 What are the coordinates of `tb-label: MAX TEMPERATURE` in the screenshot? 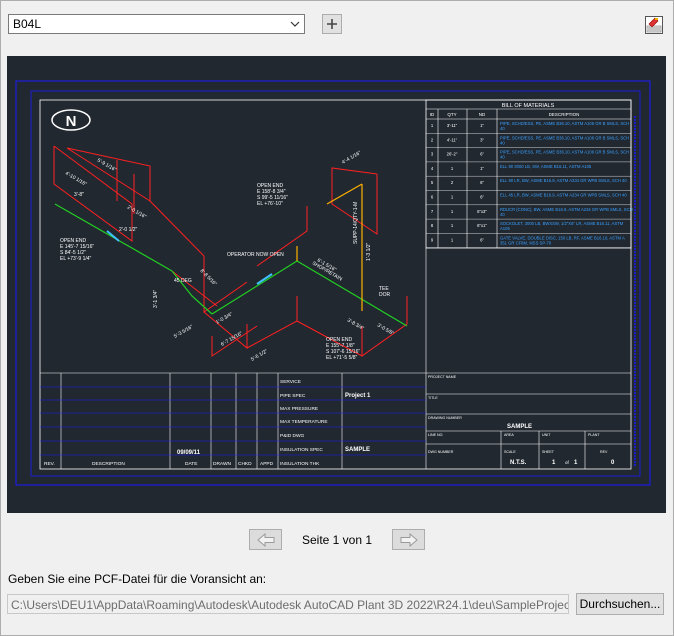 It's located at (304, 422).